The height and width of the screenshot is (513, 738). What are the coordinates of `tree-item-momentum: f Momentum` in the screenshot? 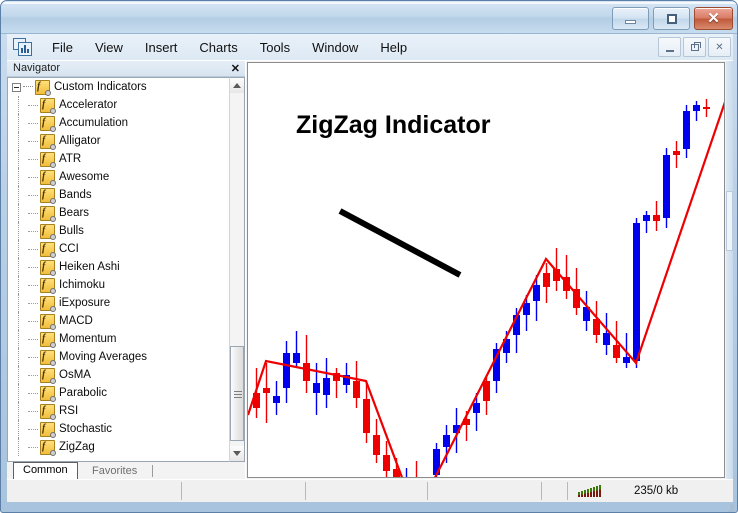 It's located at (111, 339).